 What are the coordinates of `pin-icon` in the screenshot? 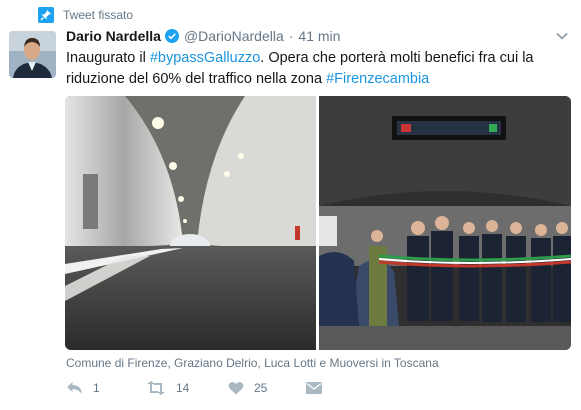 It's located at (46, 15).